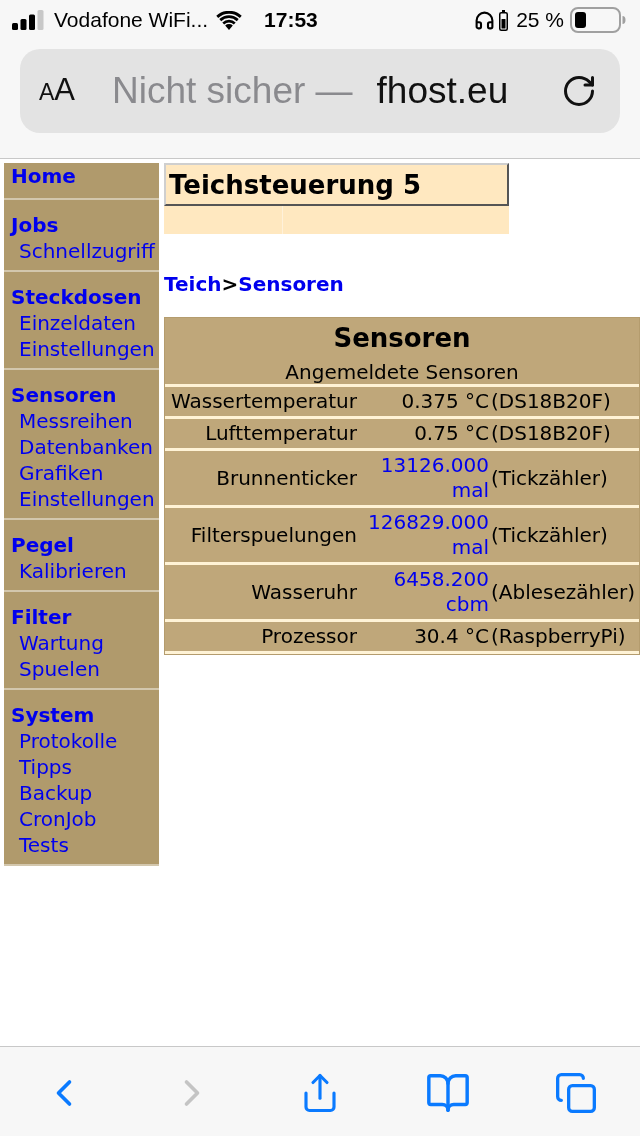  What do you see at coordinates (59, 669) in the screenshot?
I see `sidebar-link: Spuelen` at bounding box center [59, 669].